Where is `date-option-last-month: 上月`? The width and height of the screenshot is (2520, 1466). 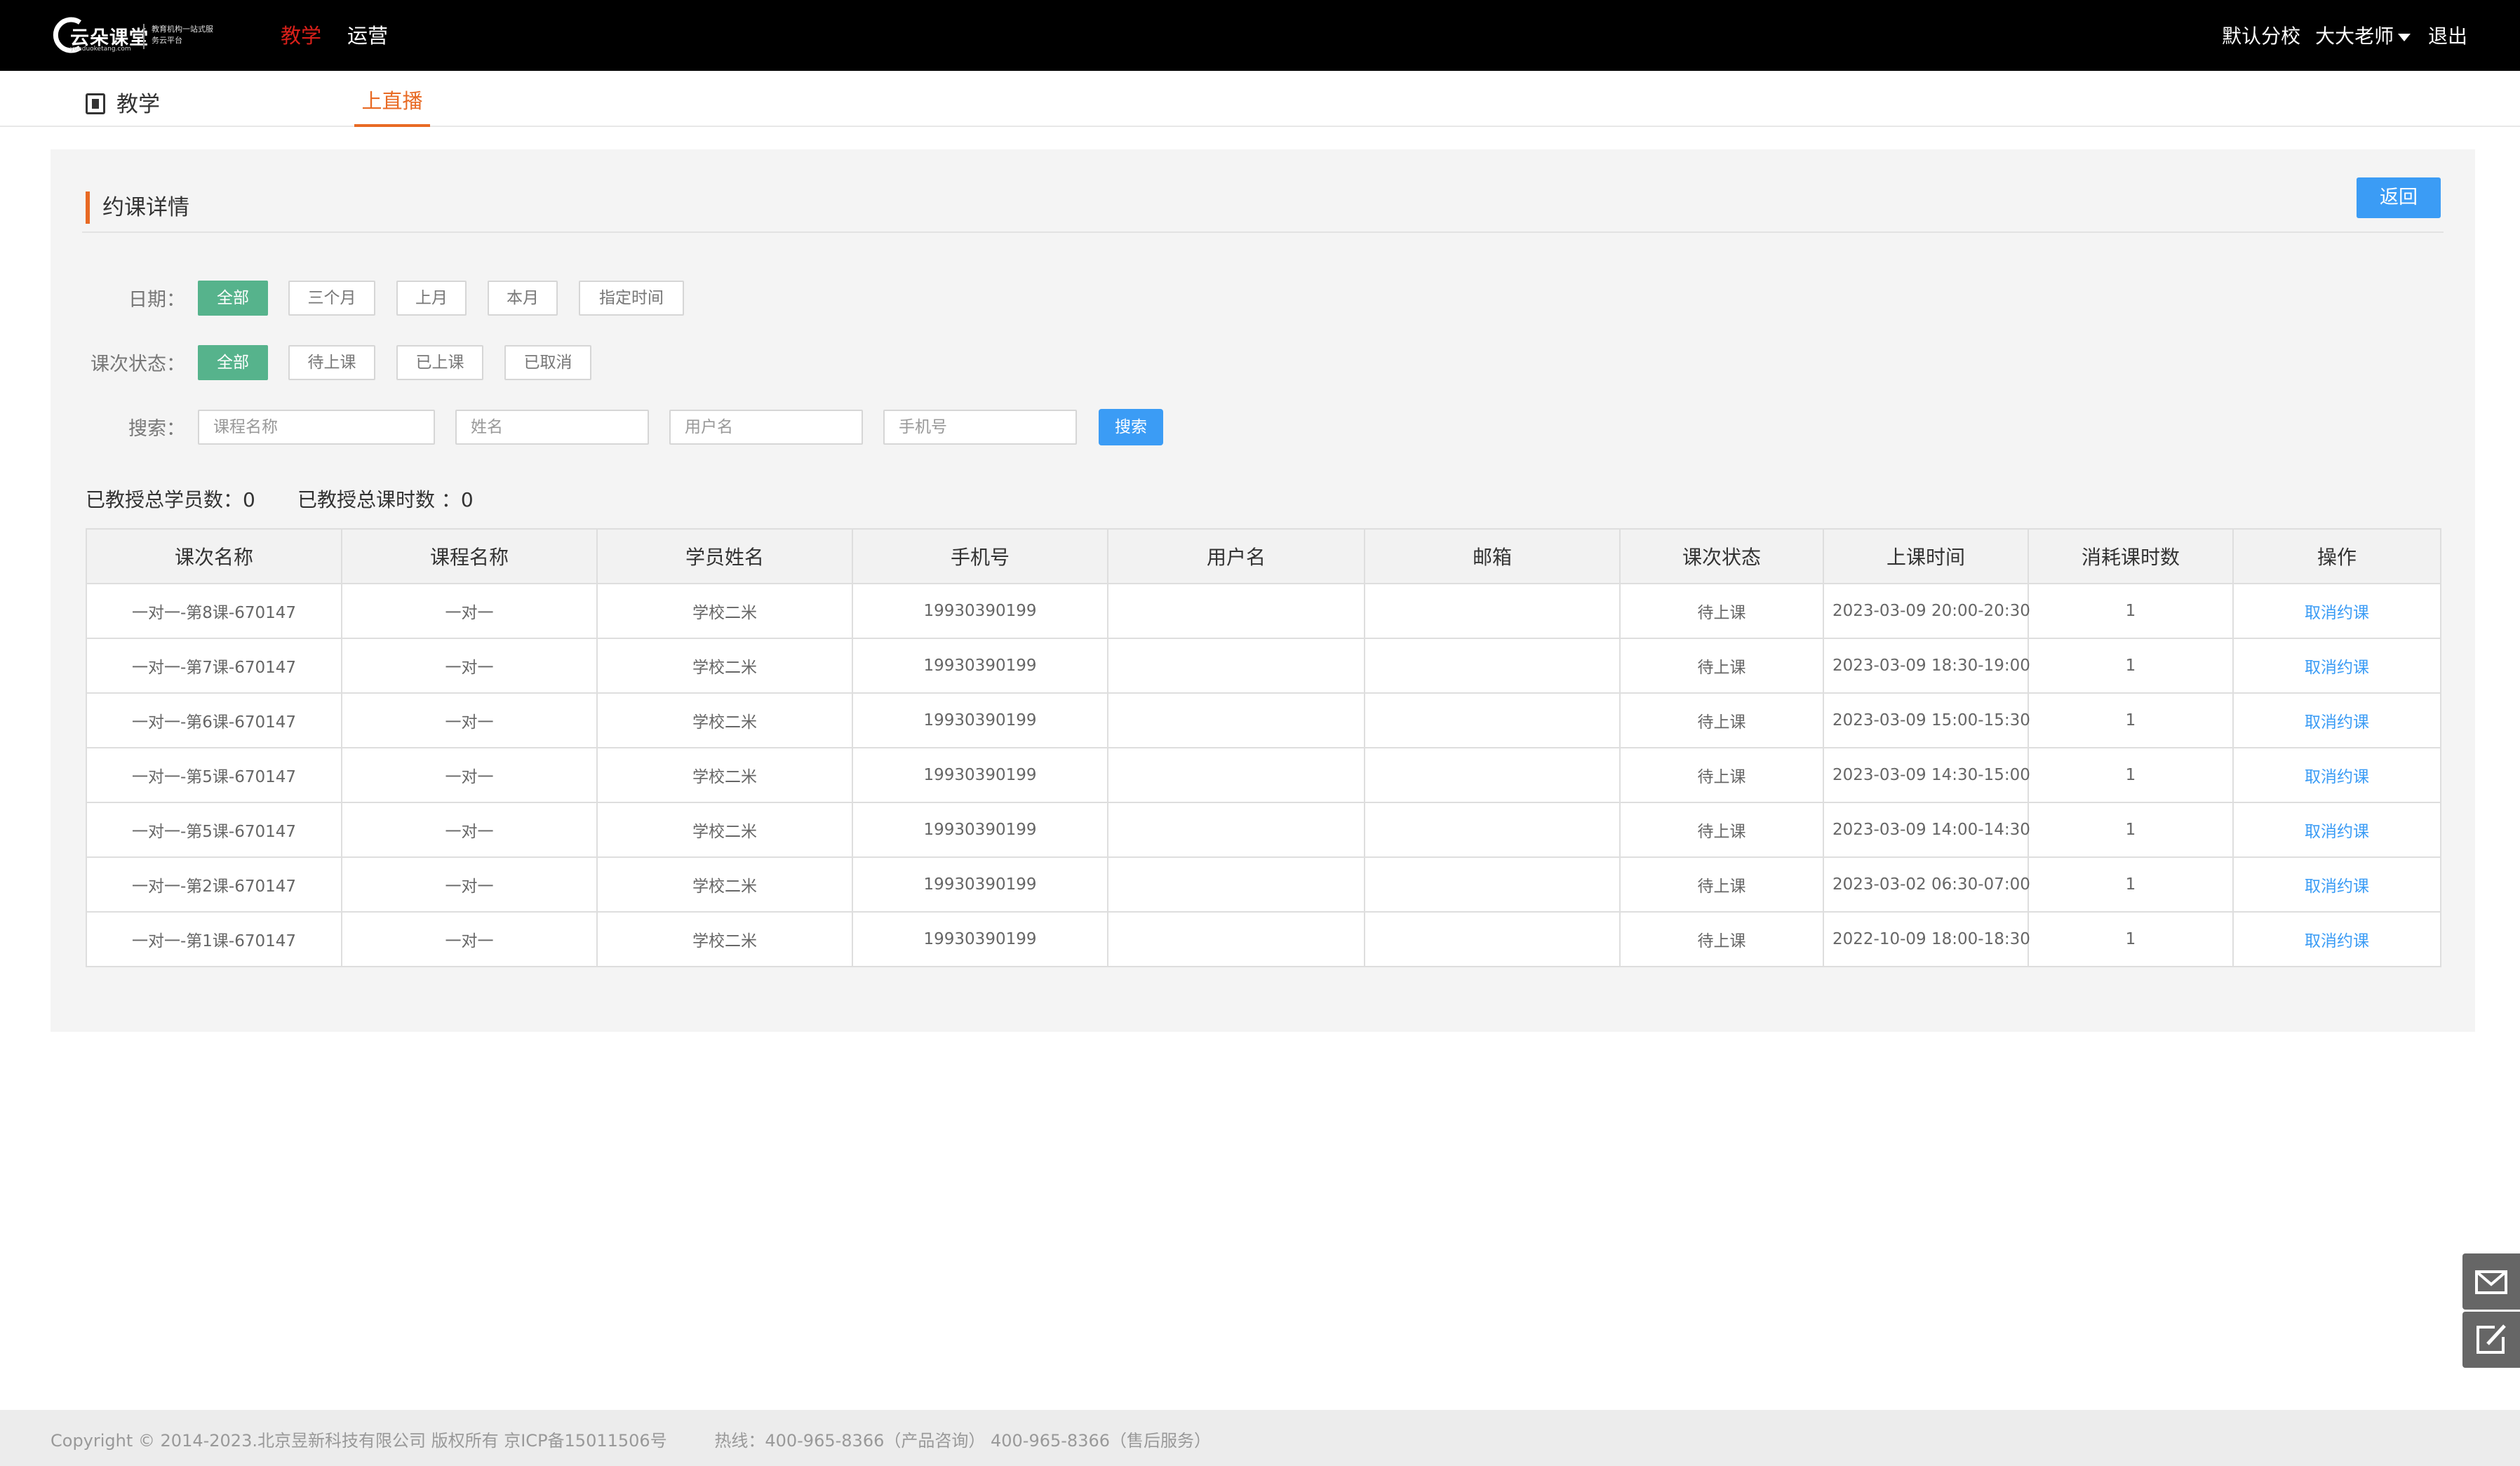 date-option-last-month: 上月 is located at coordinates (431, 298).